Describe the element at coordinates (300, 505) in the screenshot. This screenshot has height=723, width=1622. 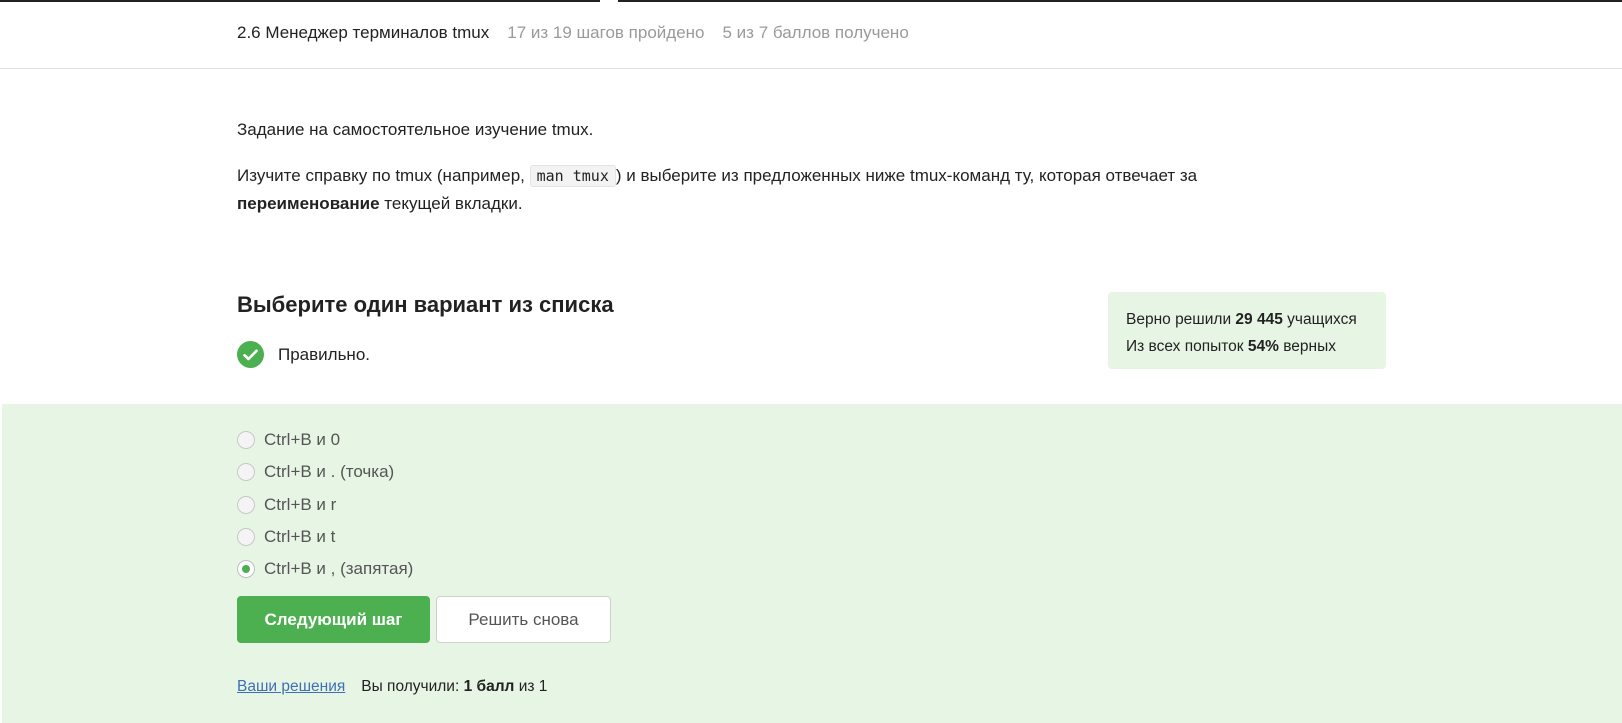
I see `option-label: Ctrl+B и r` at that location.